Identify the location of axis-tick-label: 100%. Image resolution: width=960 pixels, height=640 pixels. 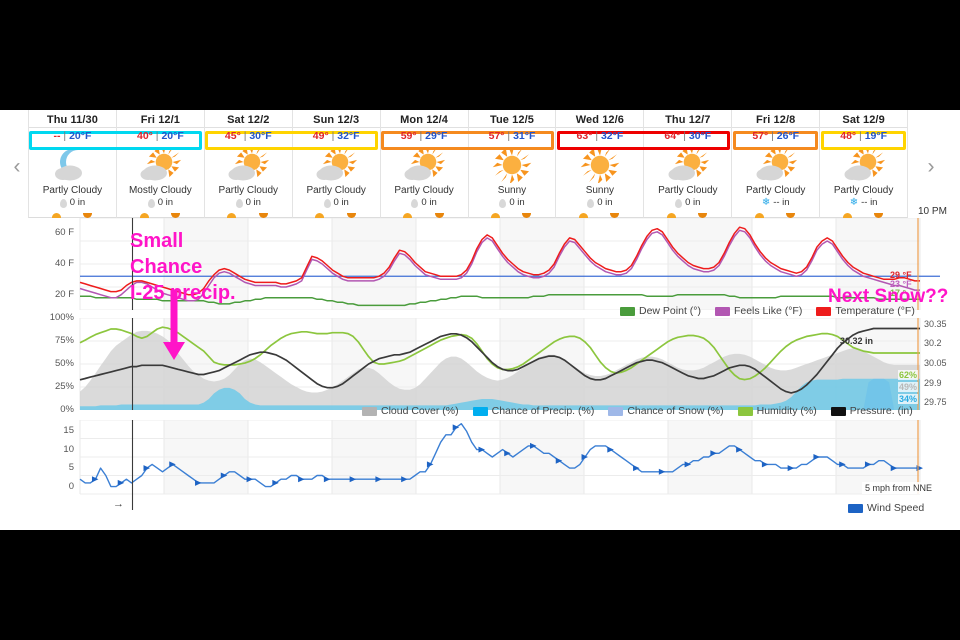
(61, 317).